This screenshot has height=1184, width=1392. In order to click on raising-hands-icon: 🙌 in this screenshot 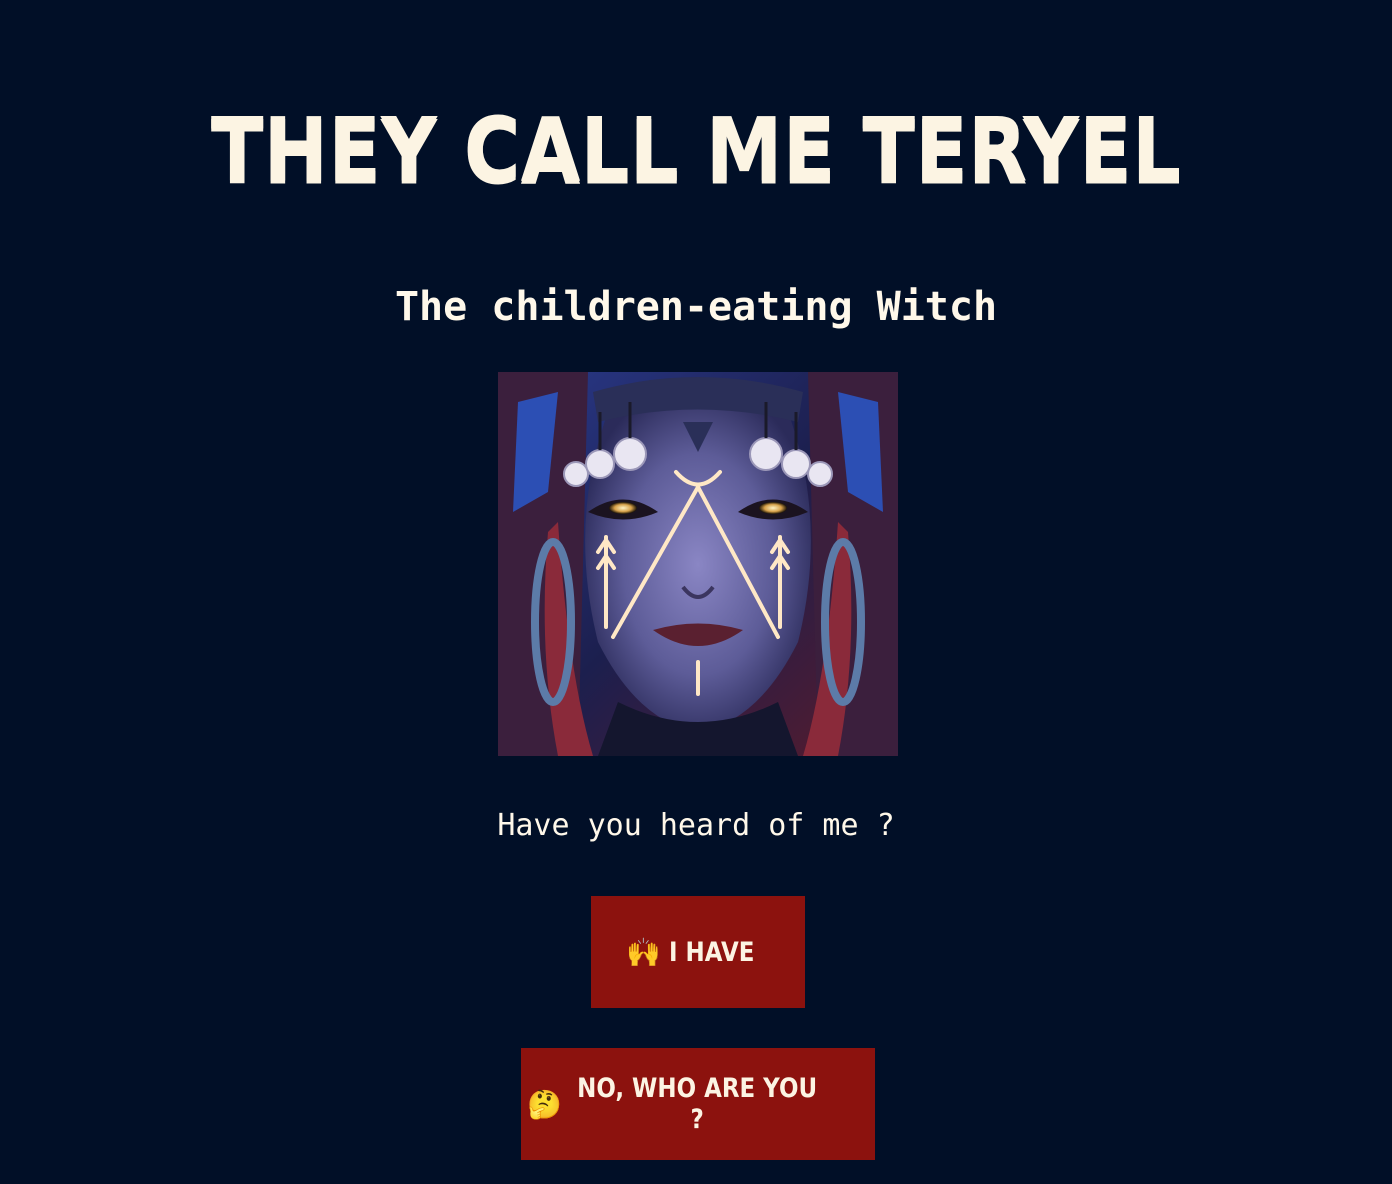, I will do `click(644, 952)`.